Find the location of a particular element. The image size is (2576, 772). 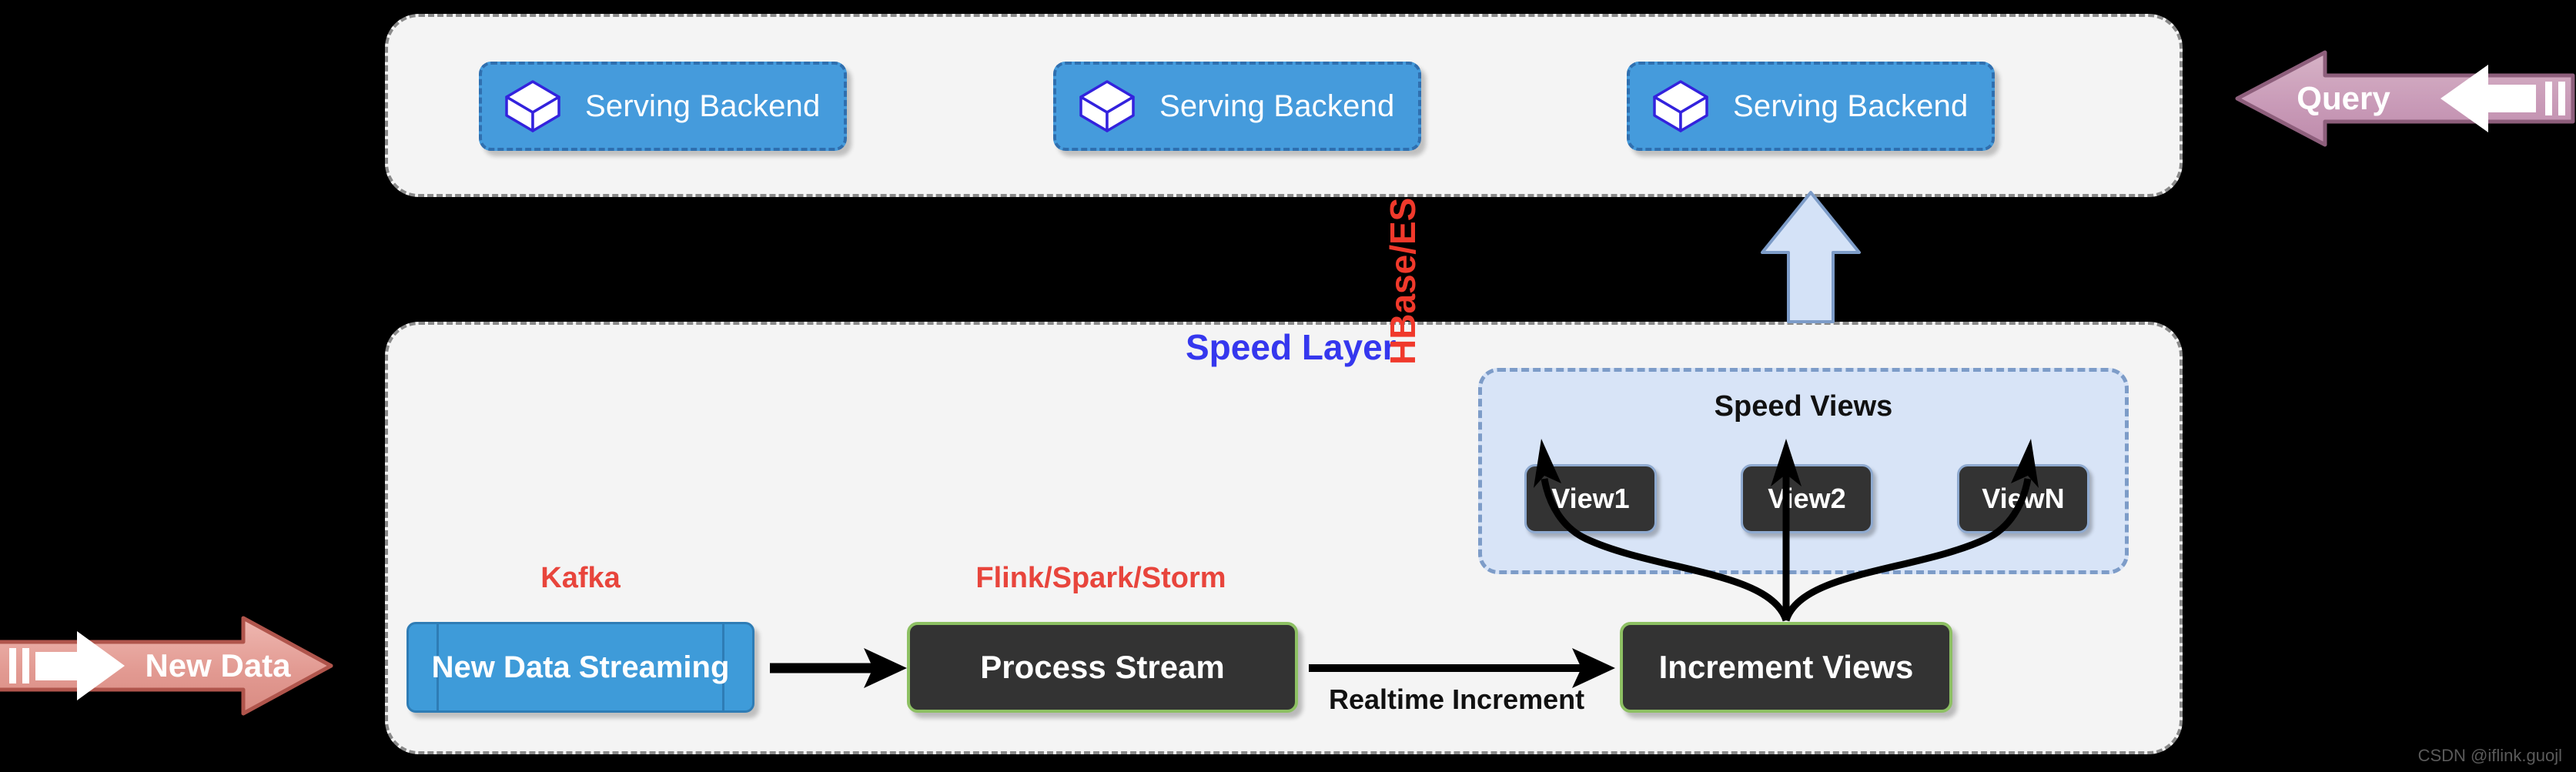

new-data-arrow: New Data is located at coordinates (167, 665).